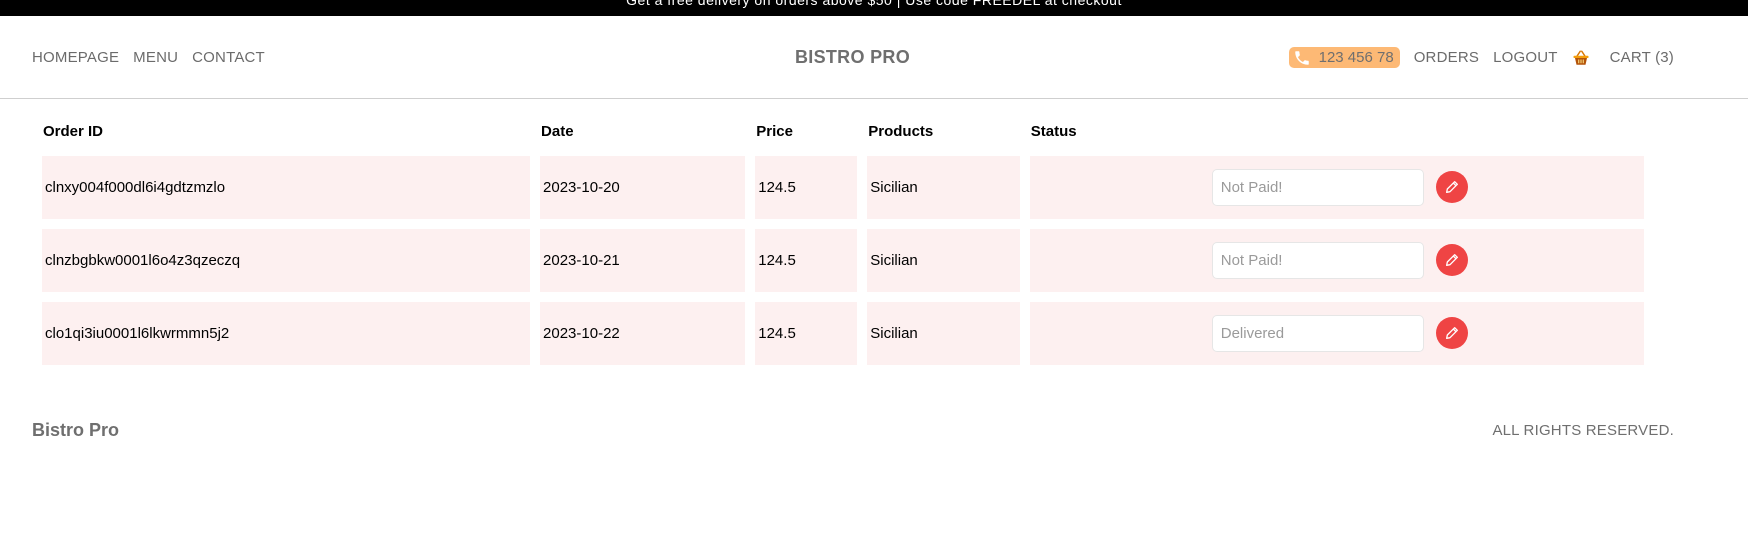 This screenshot has width=1748, height=556. Describe the element at coordinates (643, 333) in the screenshot. I see `order-date-cell: 2023-10-22` at that location.